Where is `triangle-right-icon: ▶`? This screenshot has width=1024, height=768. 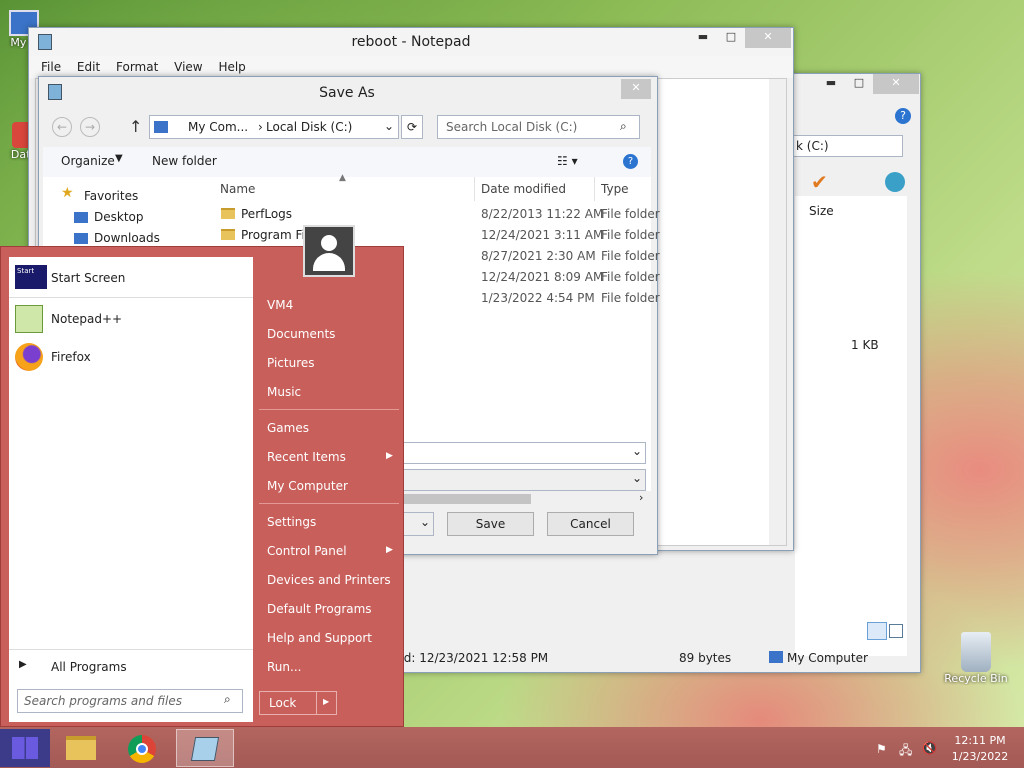
triangle-right-icon: ▶ is located at coordinates (23, 664).